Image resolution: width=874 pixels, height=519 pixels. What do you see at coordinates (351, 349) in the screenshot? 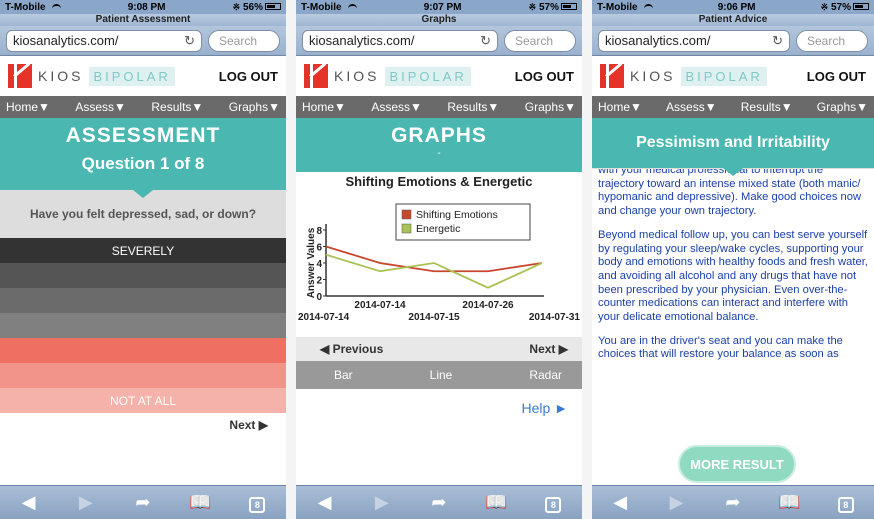
I see `previous-button: ◀ Previous` at bounding box center [351, 349].